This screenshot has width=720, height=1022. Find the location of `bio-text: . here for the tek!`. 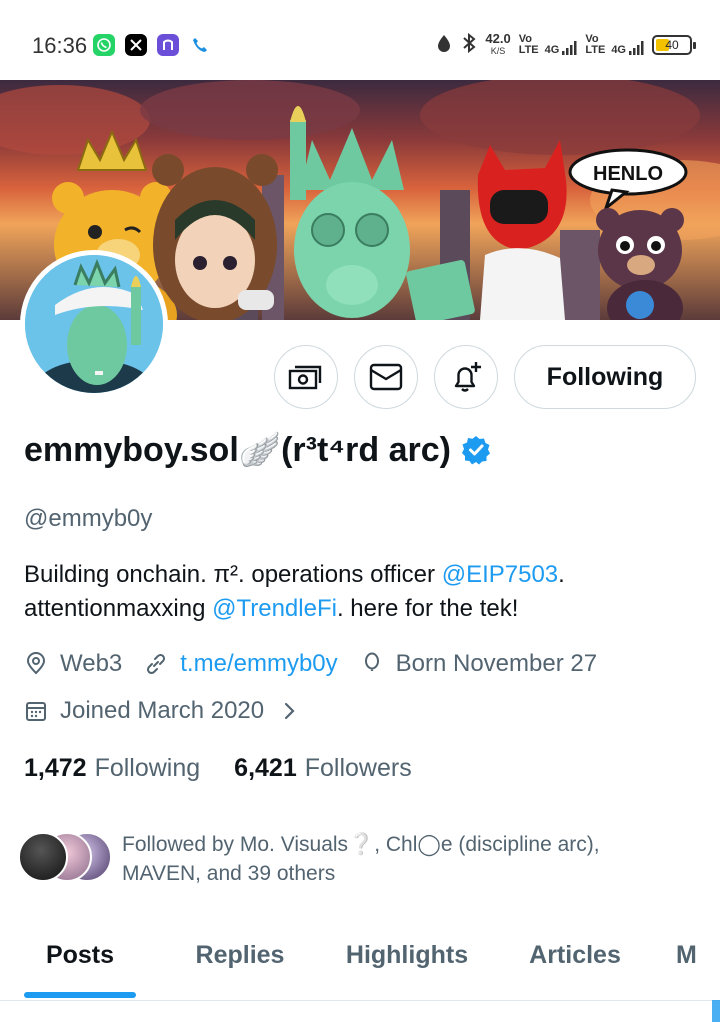

bio-text: . here for the tek! is located at coordinates (427, 608).